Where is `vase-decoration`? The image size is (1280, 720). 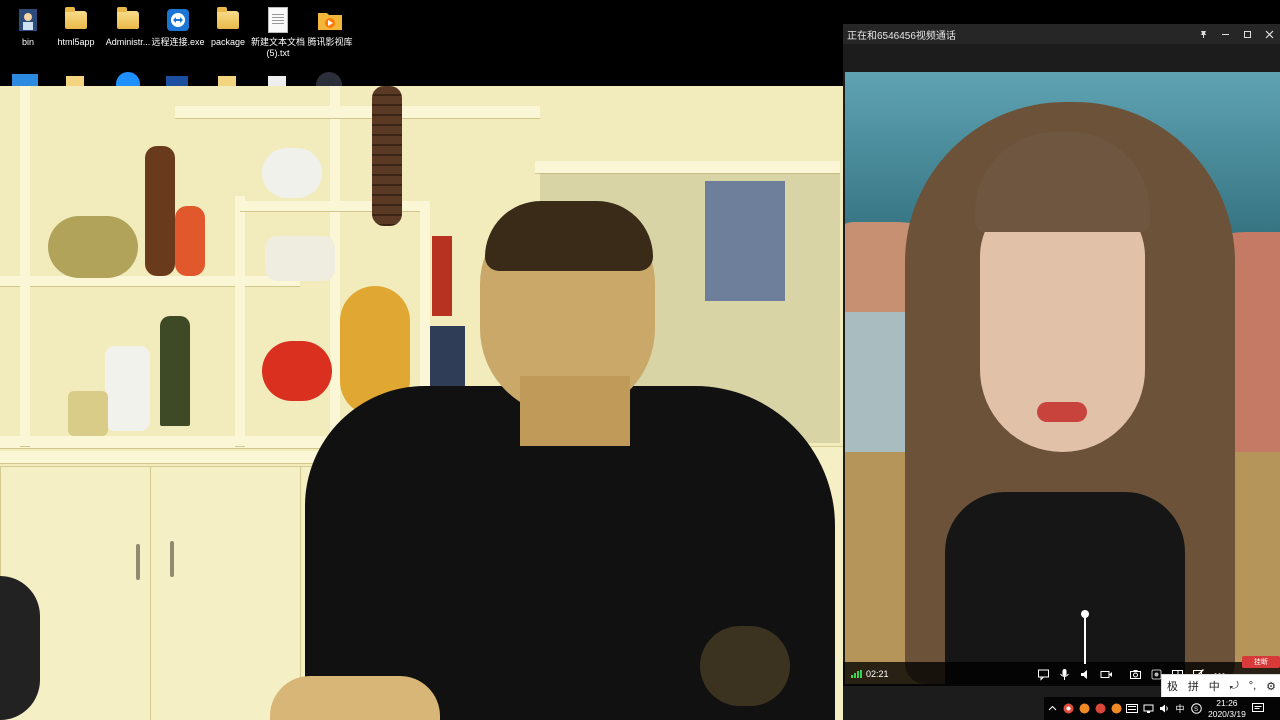 vase-decoration is located at coordinates (127, 388).